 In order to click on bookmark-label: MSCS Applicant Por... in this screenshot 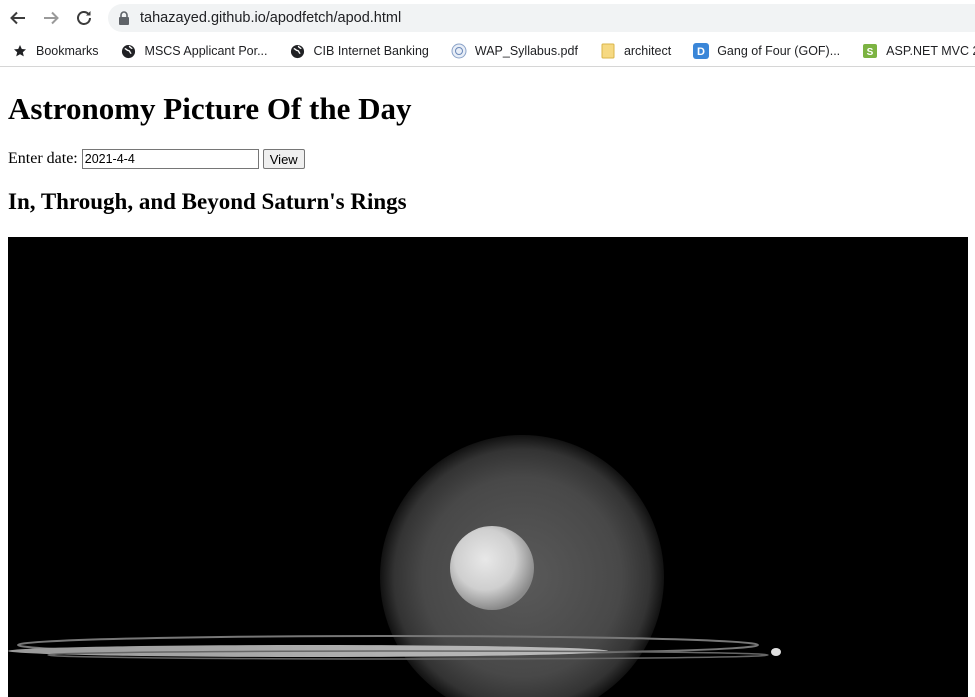, I will do `click(206, 51)`.